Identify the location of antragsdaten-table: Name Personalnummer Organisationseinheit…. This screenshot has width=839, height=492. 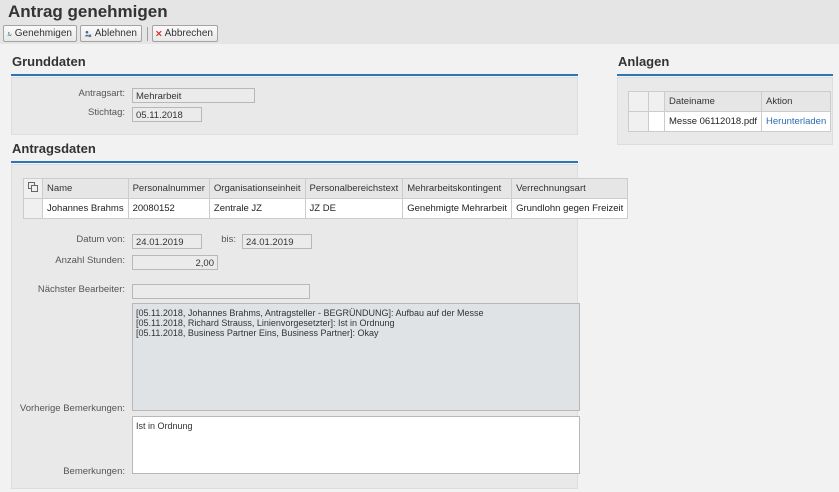
(326, 198).